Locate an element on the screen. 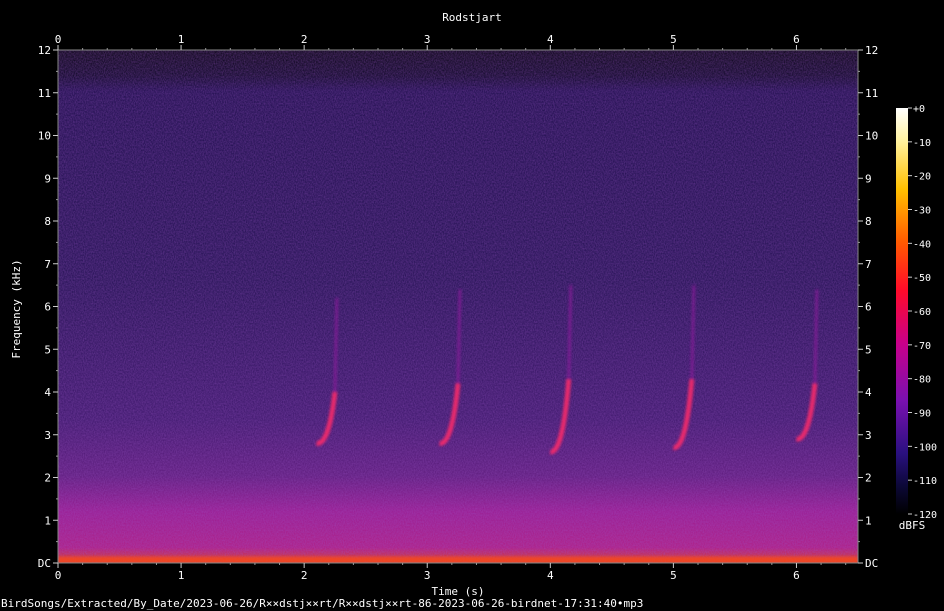  y-tick-right-label: 5 is located at coordinates (868, 349).